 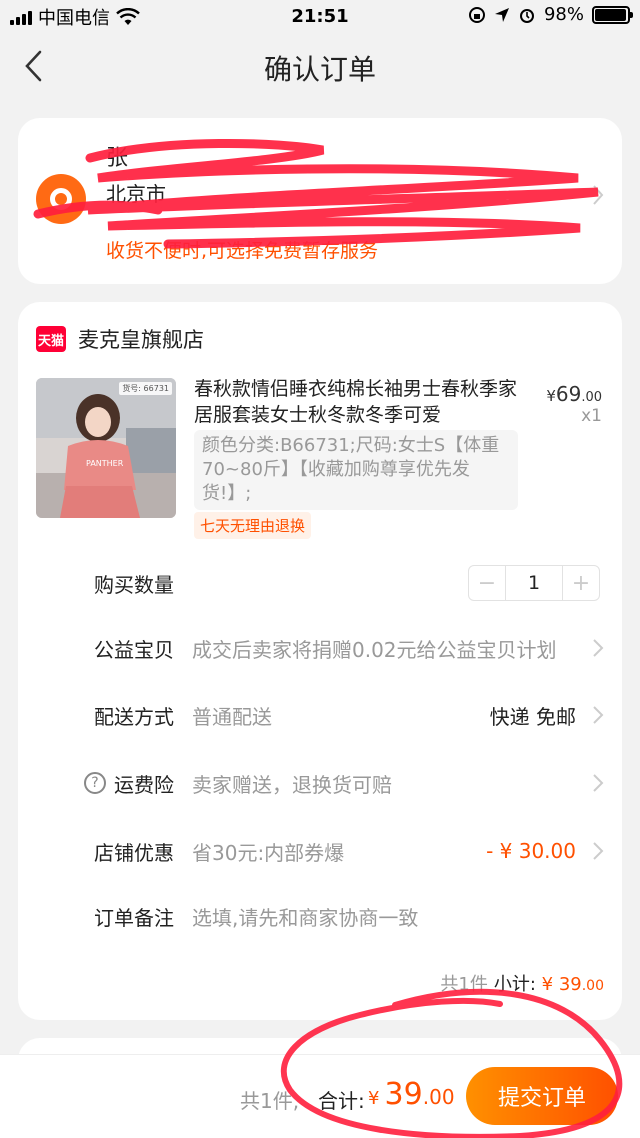 What do you see at coordinates (268, 852) in the screenshot?
I see `discount-value: 省30元:内部券爆` at bounding box center [268, 852].